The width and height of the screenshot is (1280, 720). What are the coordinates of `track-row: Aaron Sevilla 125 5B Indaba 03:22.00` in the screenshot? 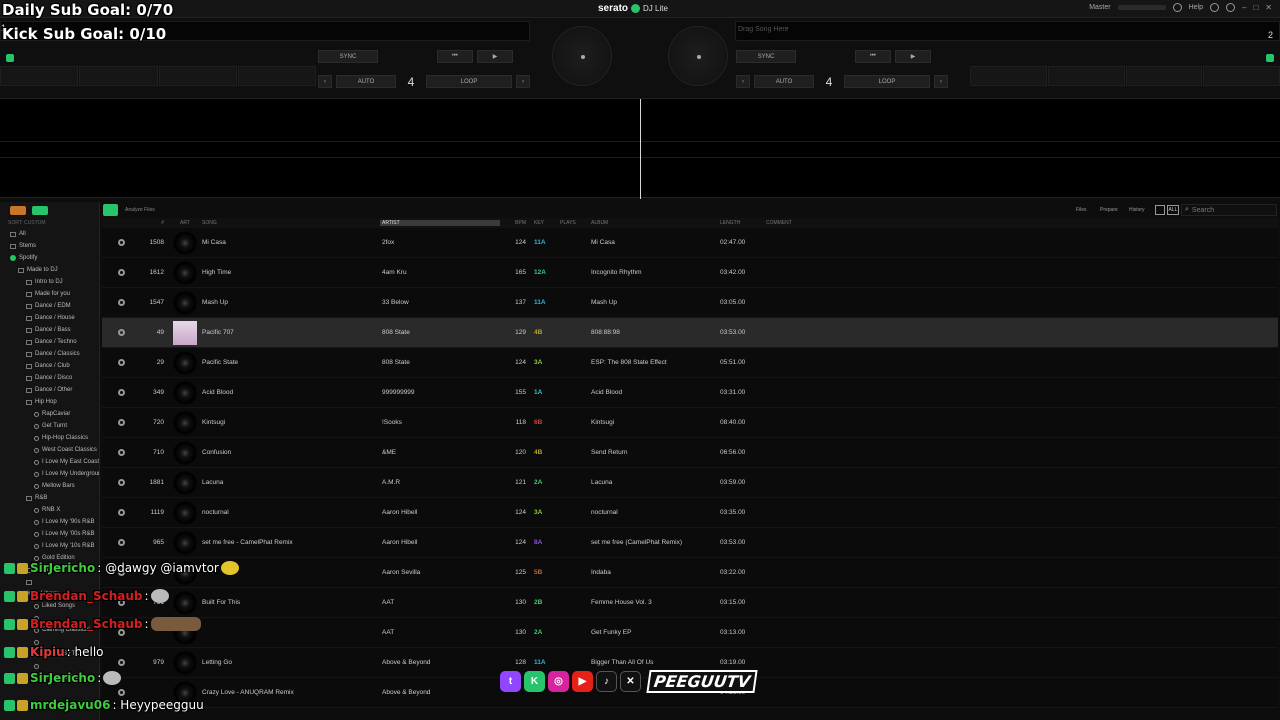 It's located at (690, 573).